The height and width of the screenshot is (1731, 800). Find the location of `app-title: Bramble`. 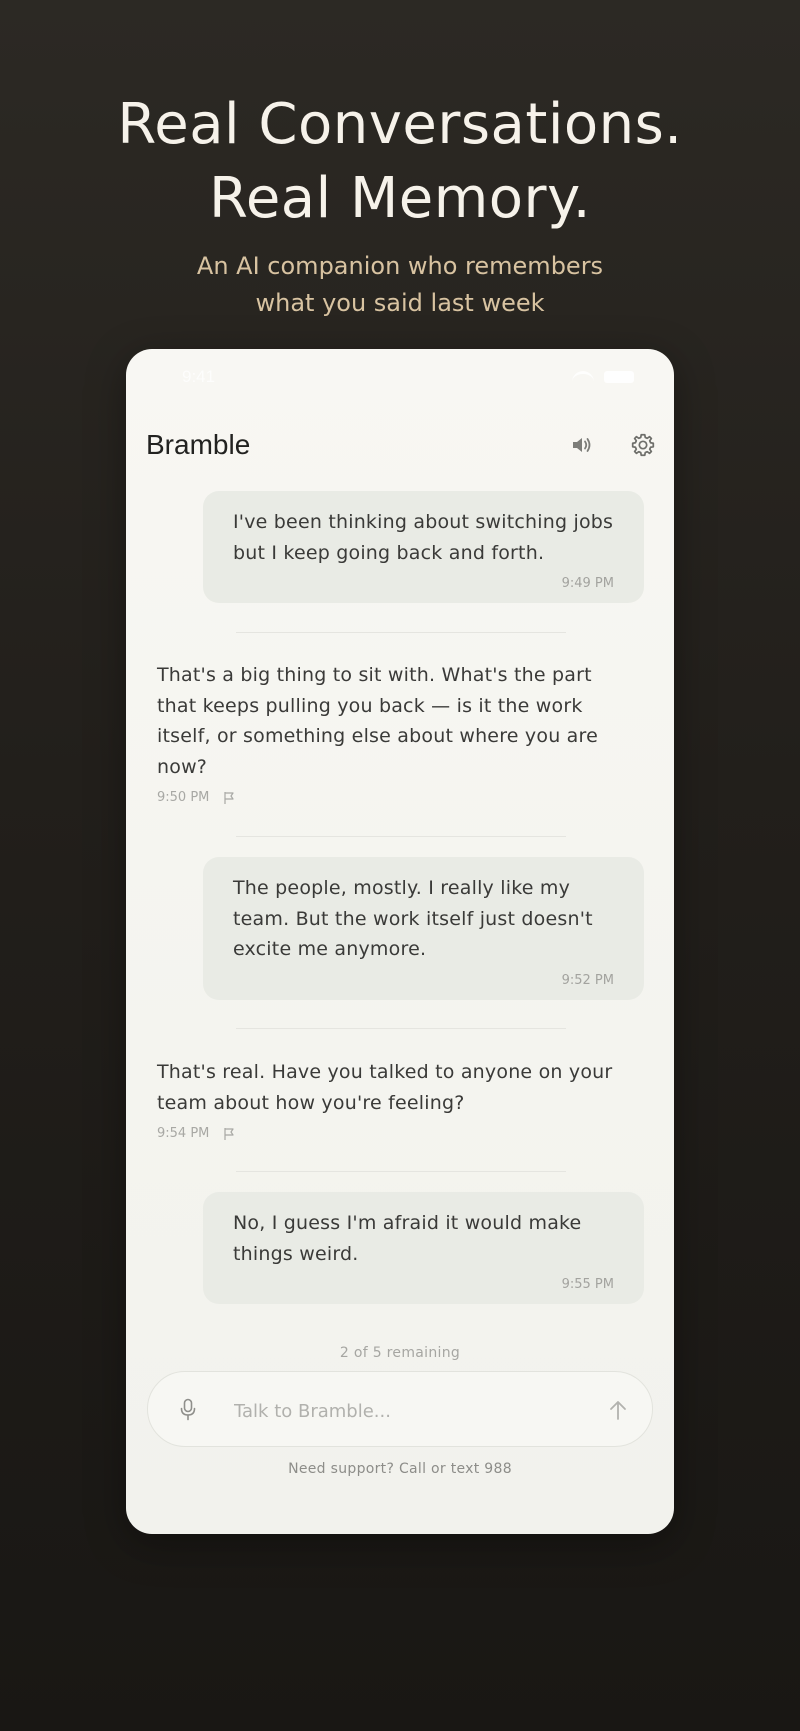

app-title: Bramble is located at coordinates (198, 444).